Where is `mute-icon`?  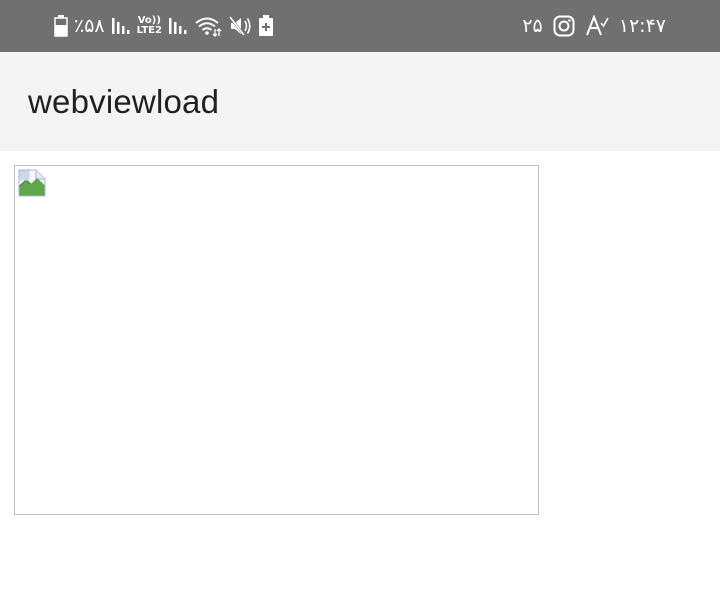
mute-icon is located at coordinates (240, 26).